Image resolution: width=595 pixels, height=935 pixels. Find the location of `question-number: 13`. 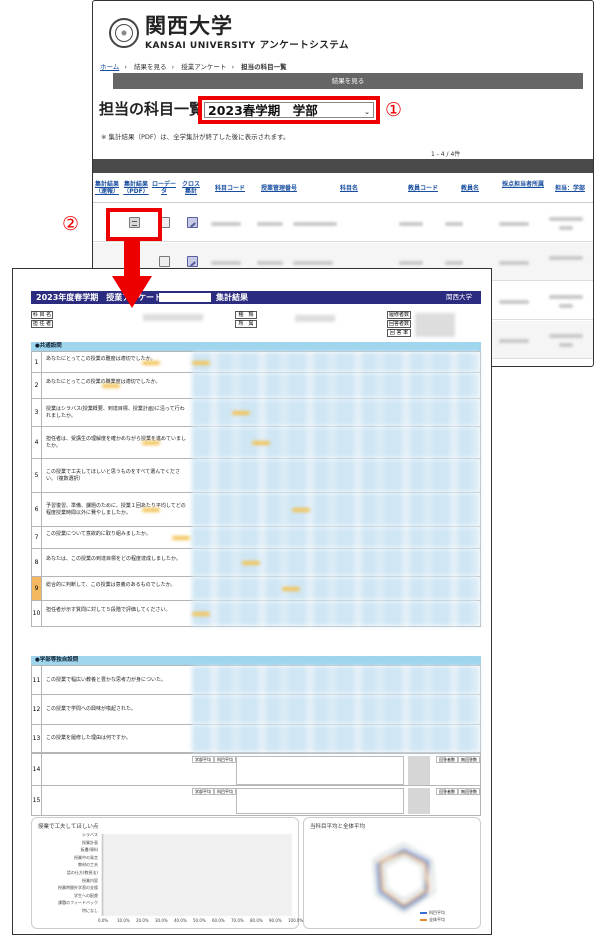

question-number: 13 is located at coordinates (37, 738).